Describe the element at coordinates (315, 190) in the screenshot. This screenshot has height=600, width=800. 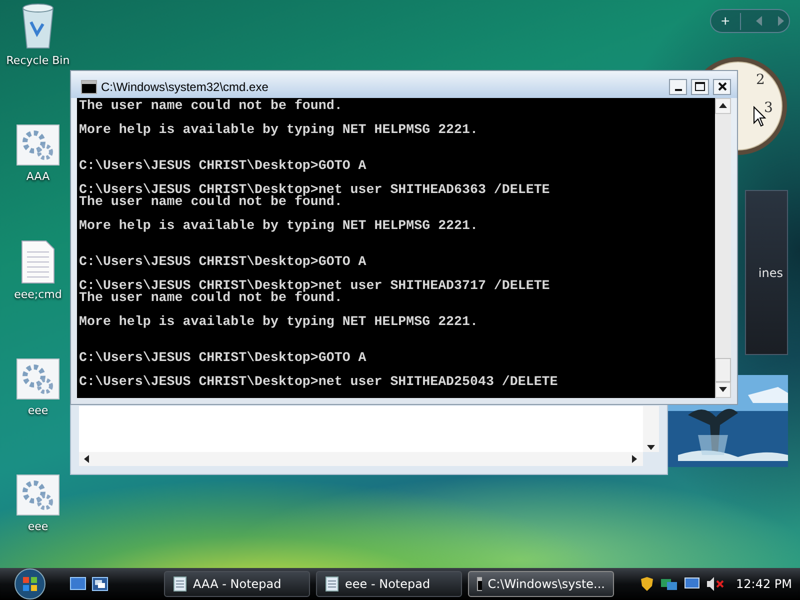
I see `console-line: C:\Users\JESUS CHRIST\Desktop>net user SHITHEAD6363 /DELETE` at that location.